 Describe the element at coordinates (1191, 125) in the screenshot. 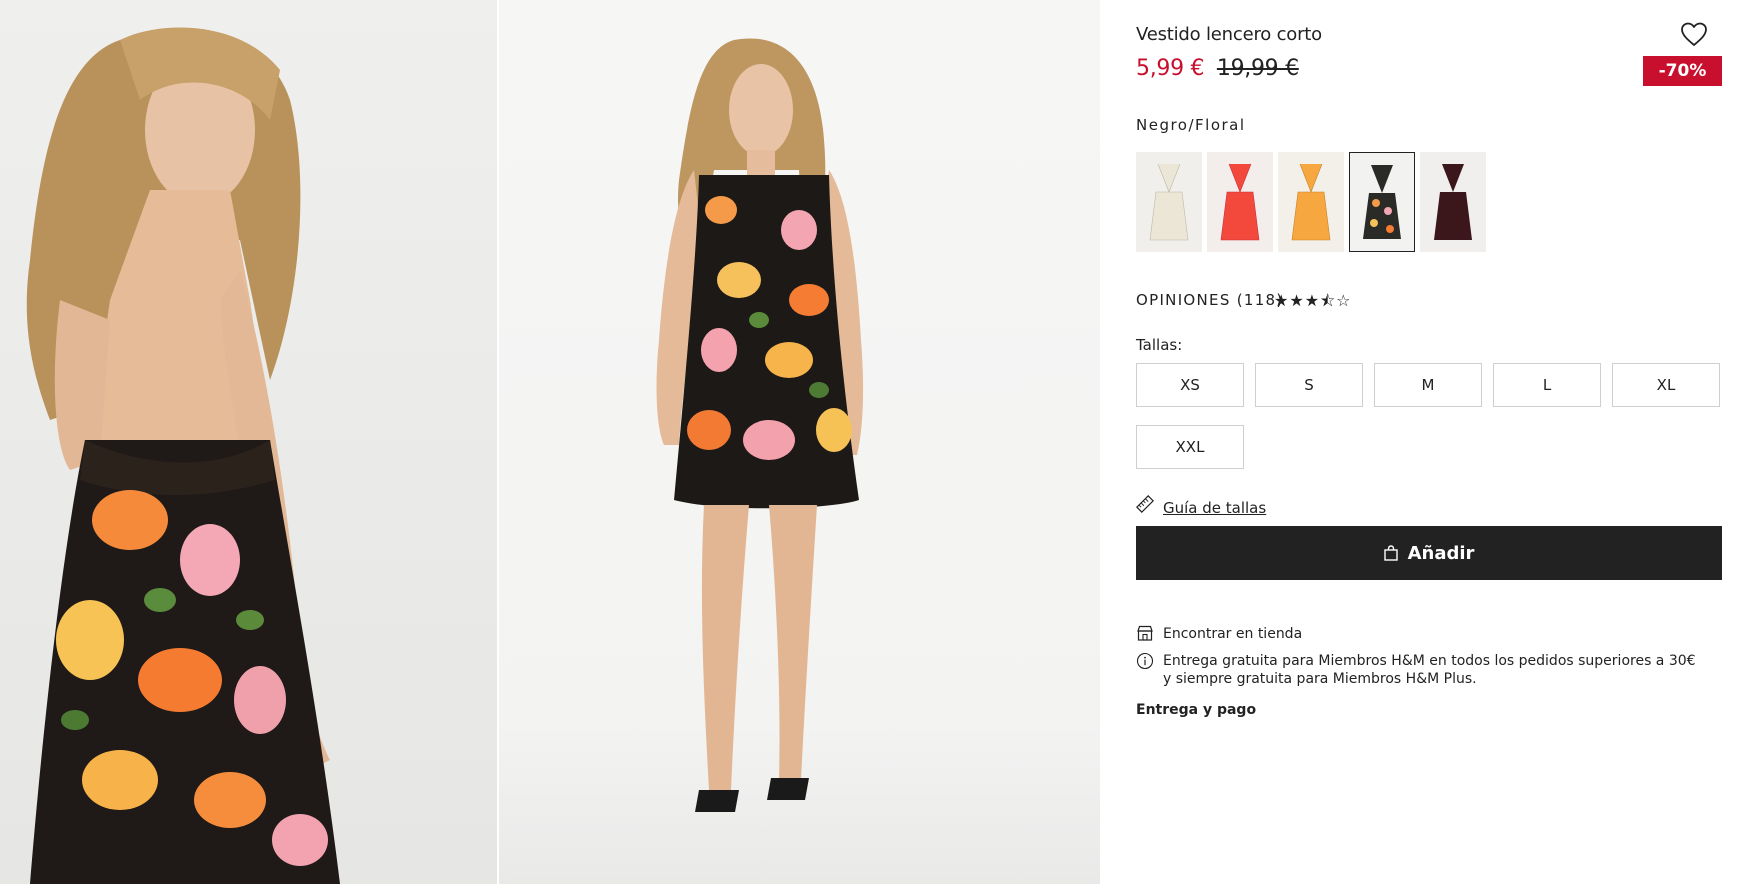

I see `selected-color-name: Negro/Floral` at that location.